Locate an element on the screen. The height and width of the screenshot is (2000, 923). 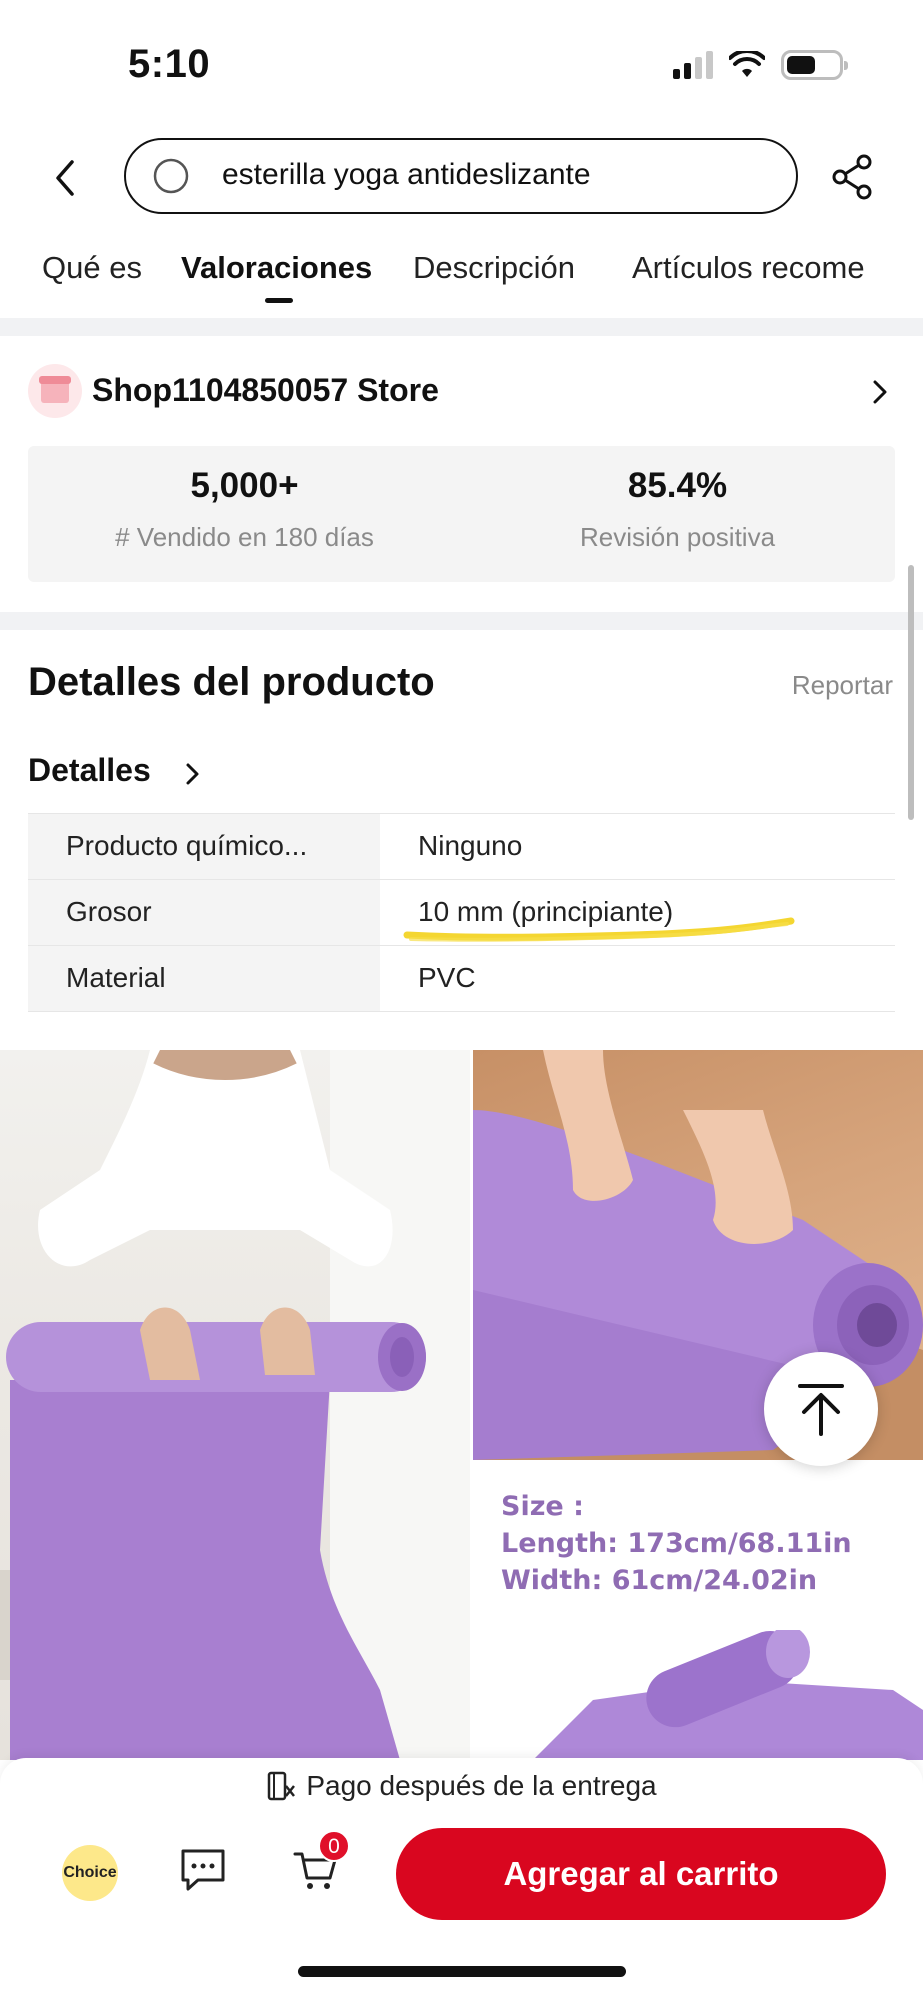
spec-key: Material is located at coordinates (204, 978).